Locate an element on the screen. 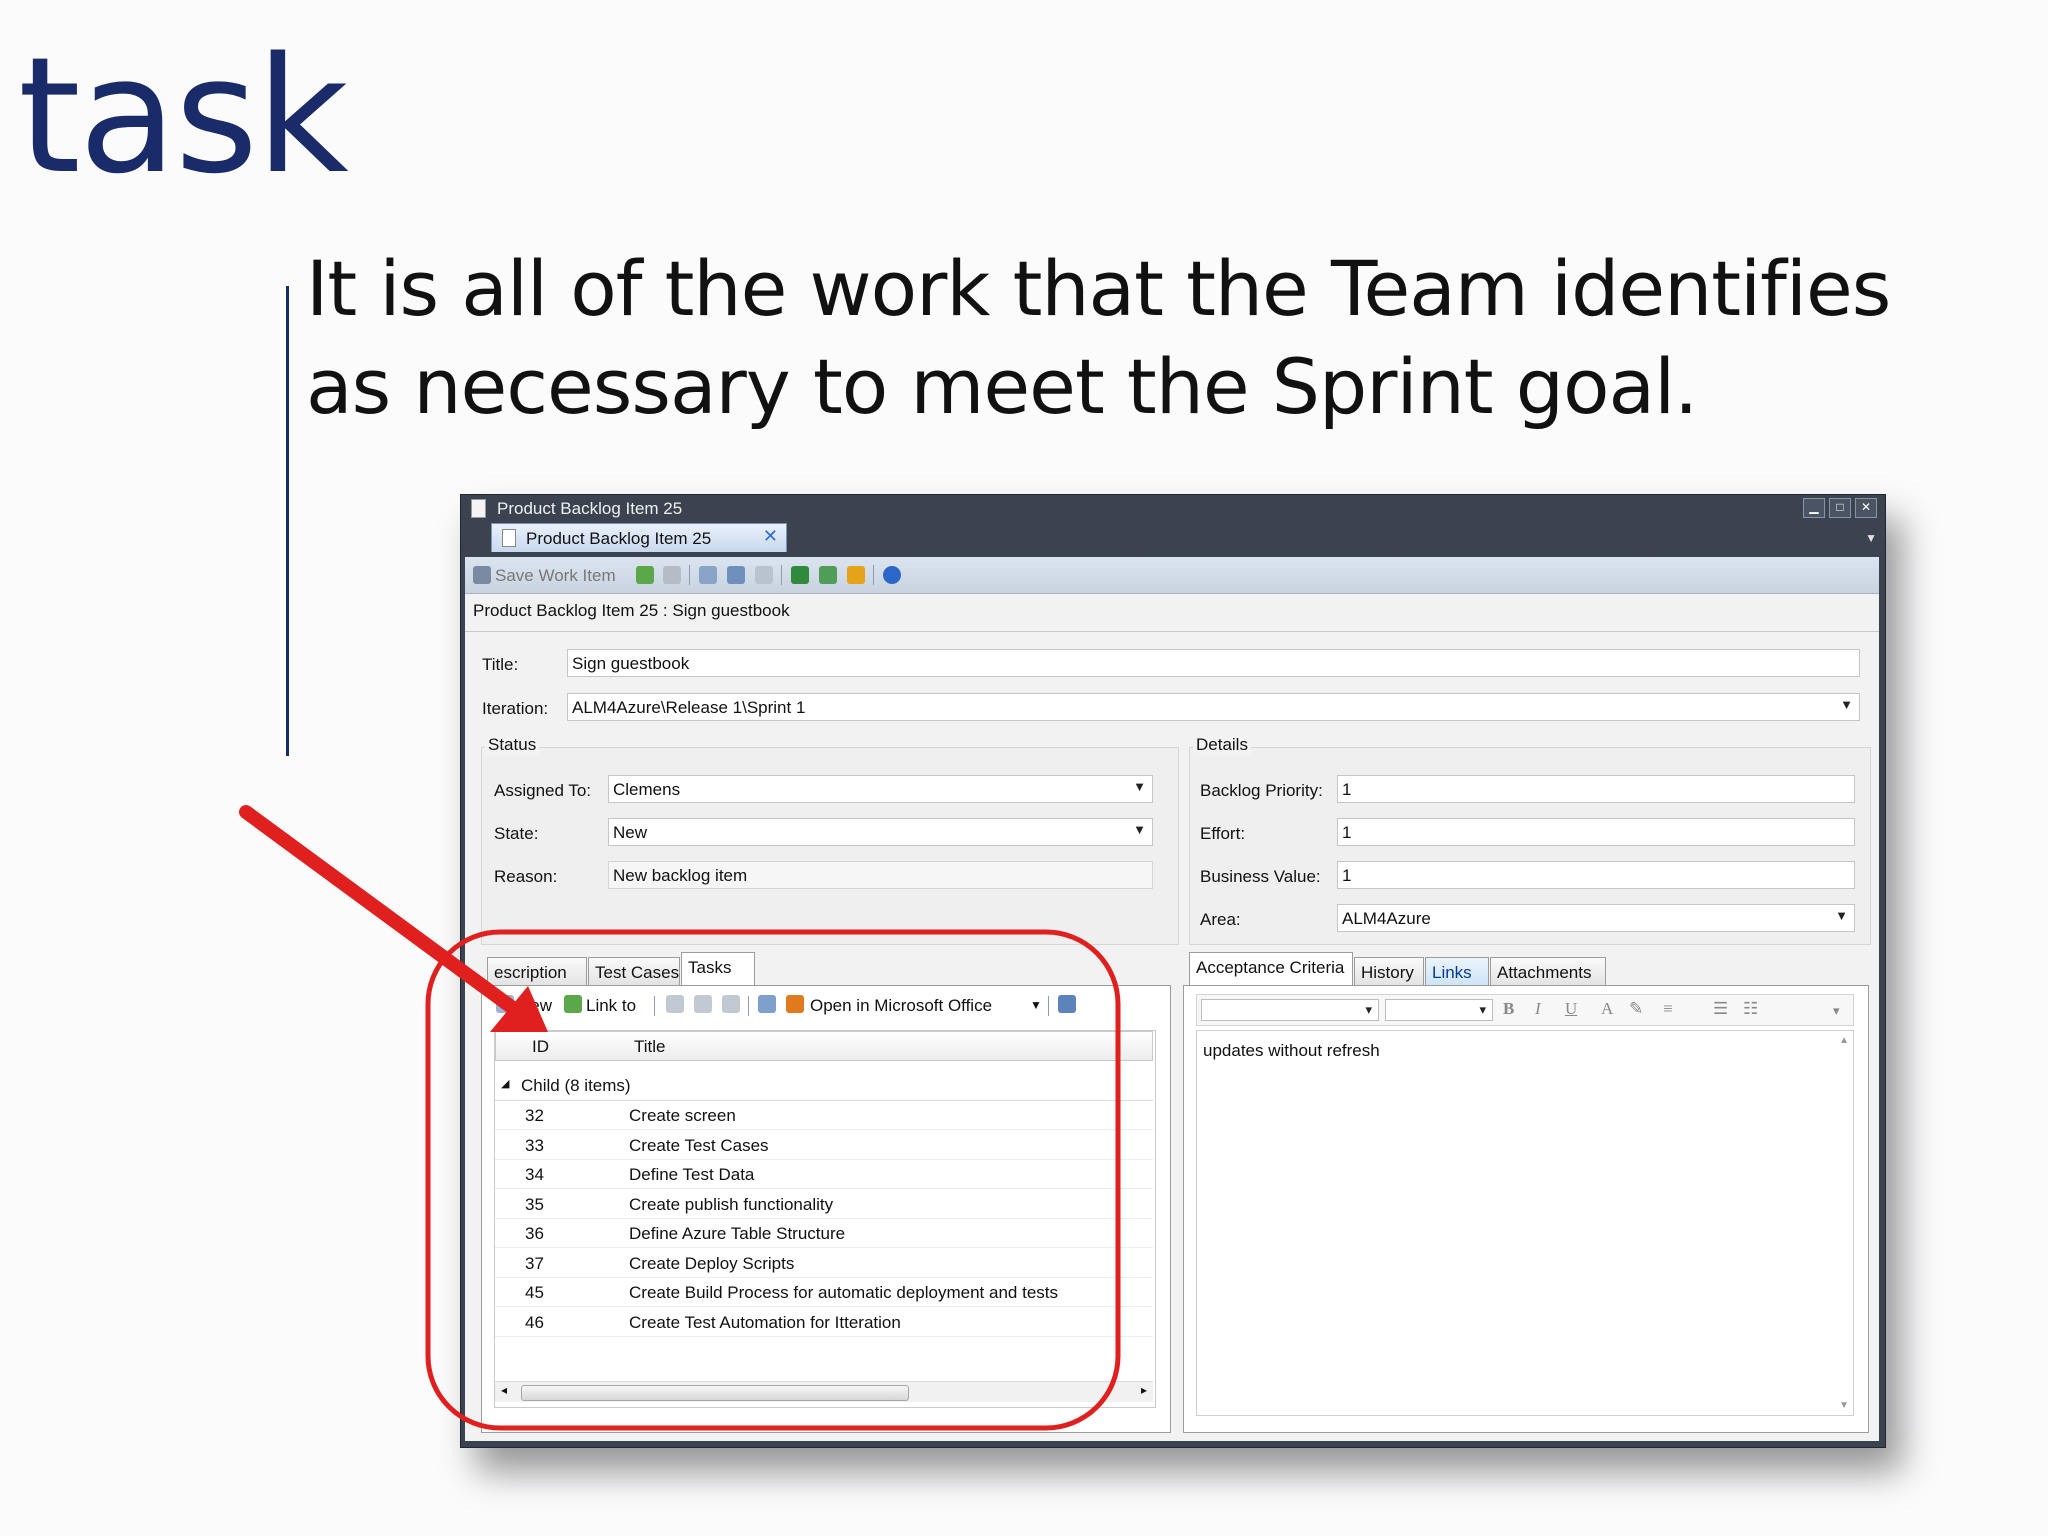 The width and height of the screenshot is (2048, 1536). assigned-to-select: Clemens ▼ is located at coordinates (880, 789).